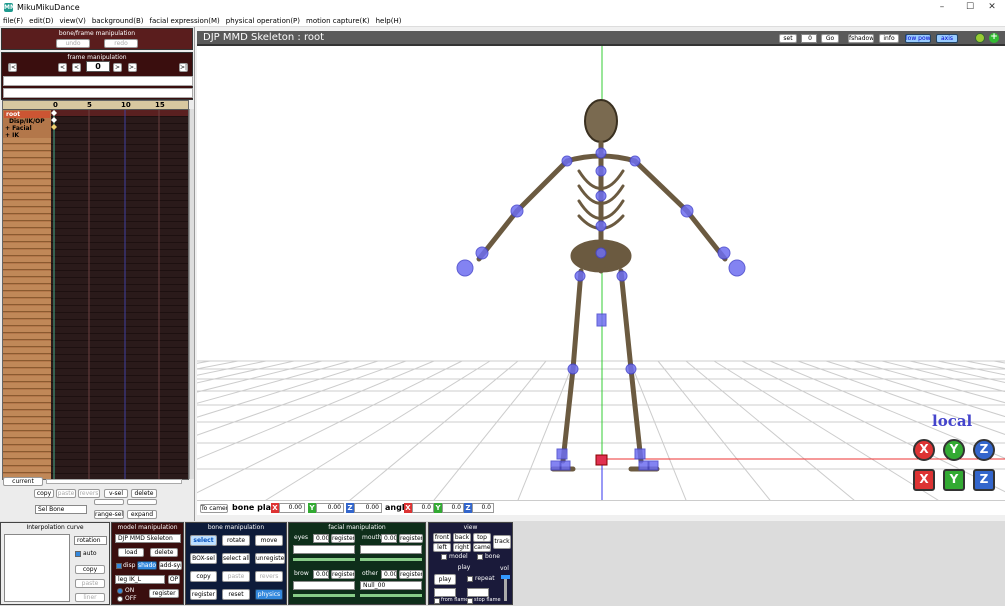 The width and height of the screenshot is (1005, 606). I want to click on undo-button: undo, so click(73, 43).